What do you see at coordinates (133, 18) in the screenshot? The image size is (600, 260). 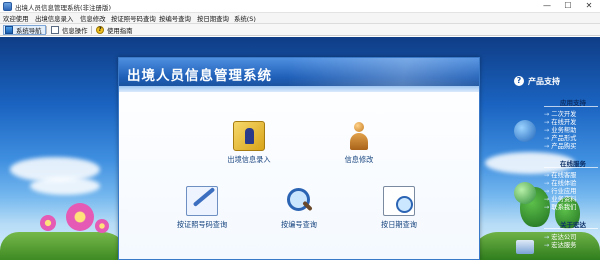 I see `menu-query-passport: 按证照号码查询` at bounding box center [133, 18].